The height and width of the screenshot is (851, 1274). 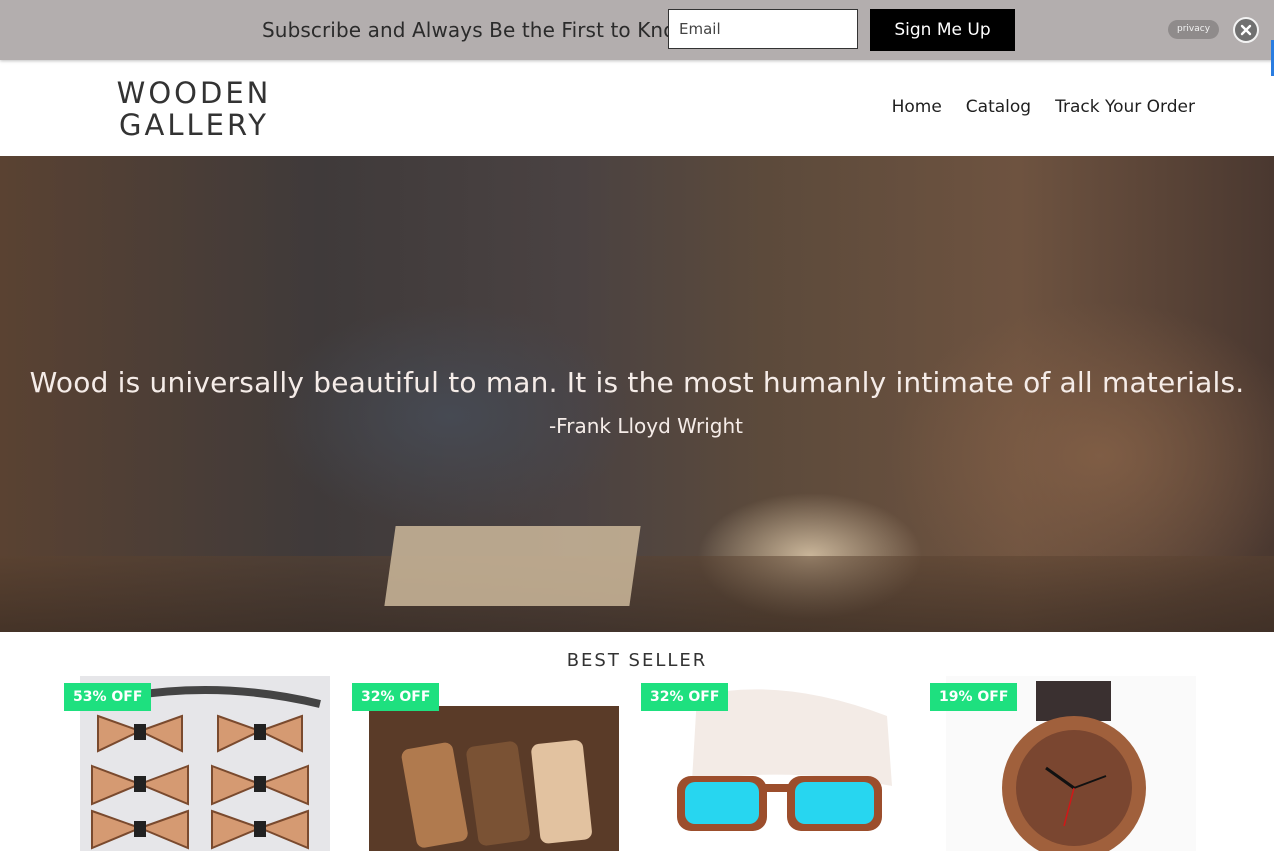 What do you see at coordinates (194, 125) in the screenshot?
I see `logo-line-2: GALLERY` at bounding box center [194, 125].